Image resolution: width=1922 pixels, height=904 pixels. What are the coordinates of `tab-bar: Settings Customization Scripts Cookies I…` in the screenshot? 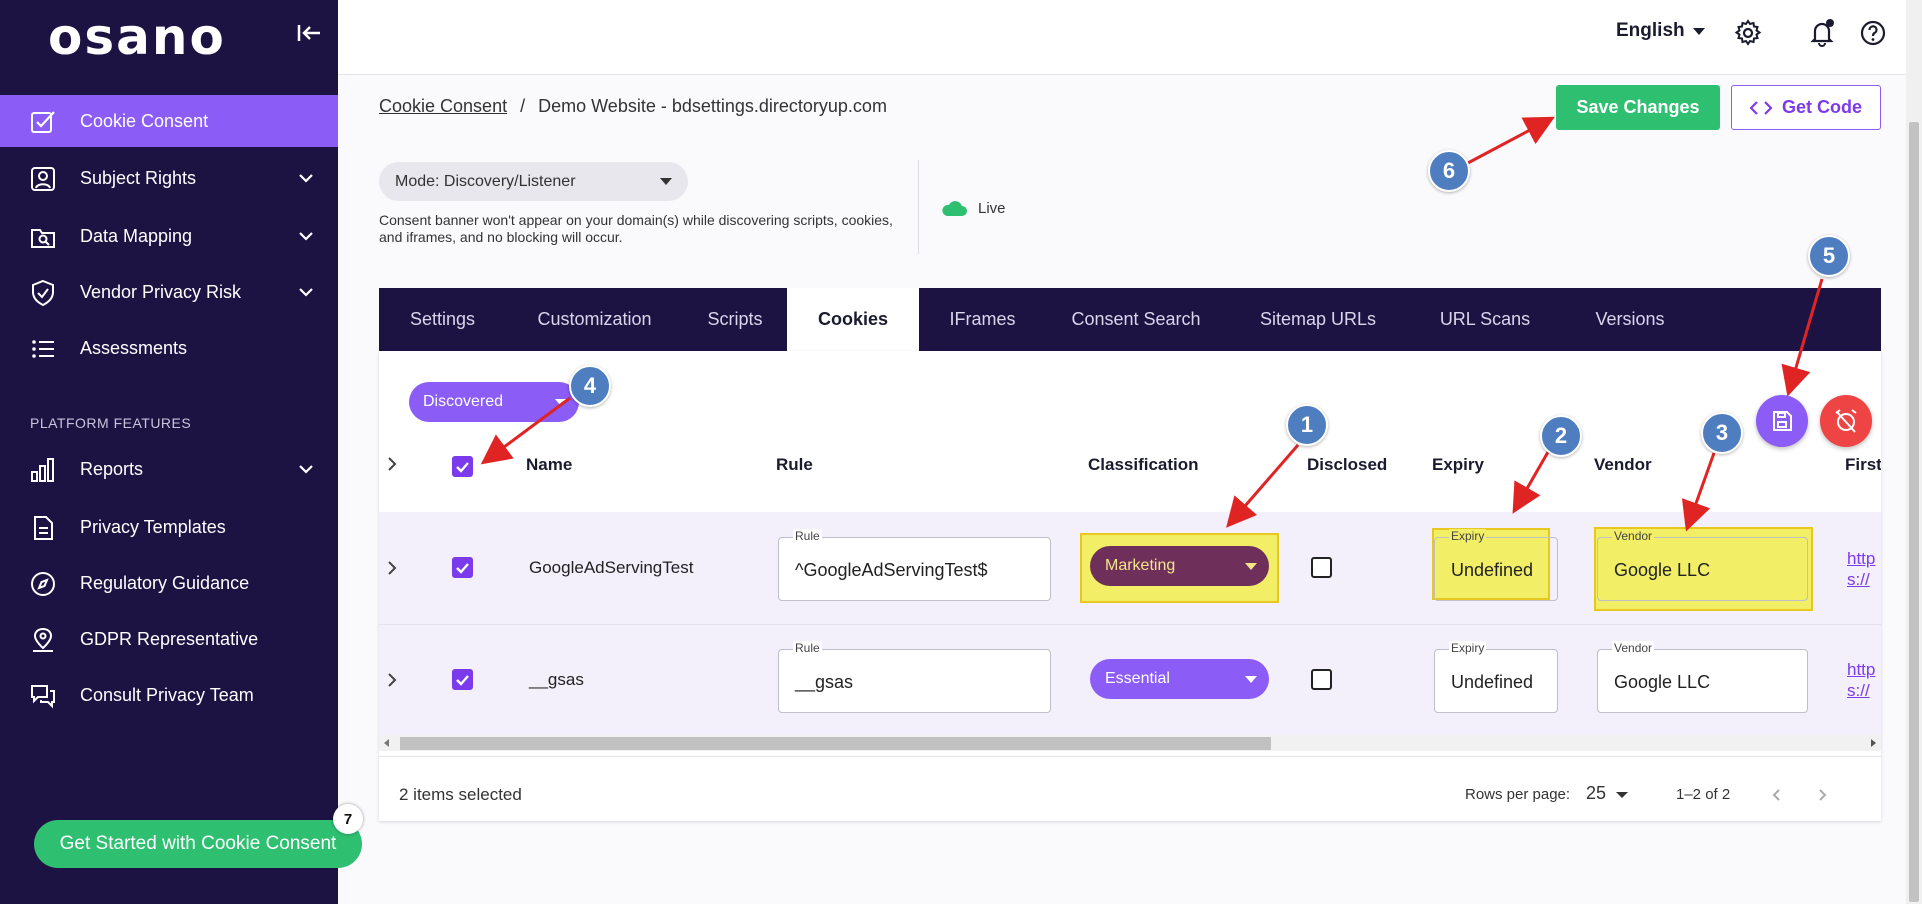 It's located at (1130, 319).